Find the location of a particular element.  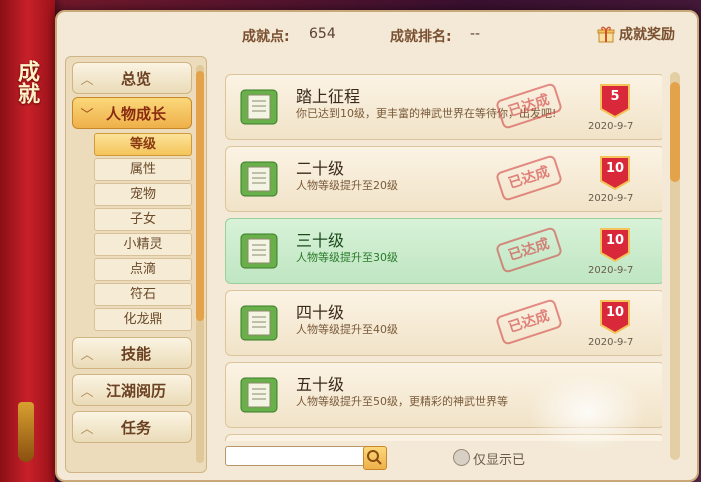

achievement-desc: 人物等级提升至40级 is located at coordinates (347, 329).